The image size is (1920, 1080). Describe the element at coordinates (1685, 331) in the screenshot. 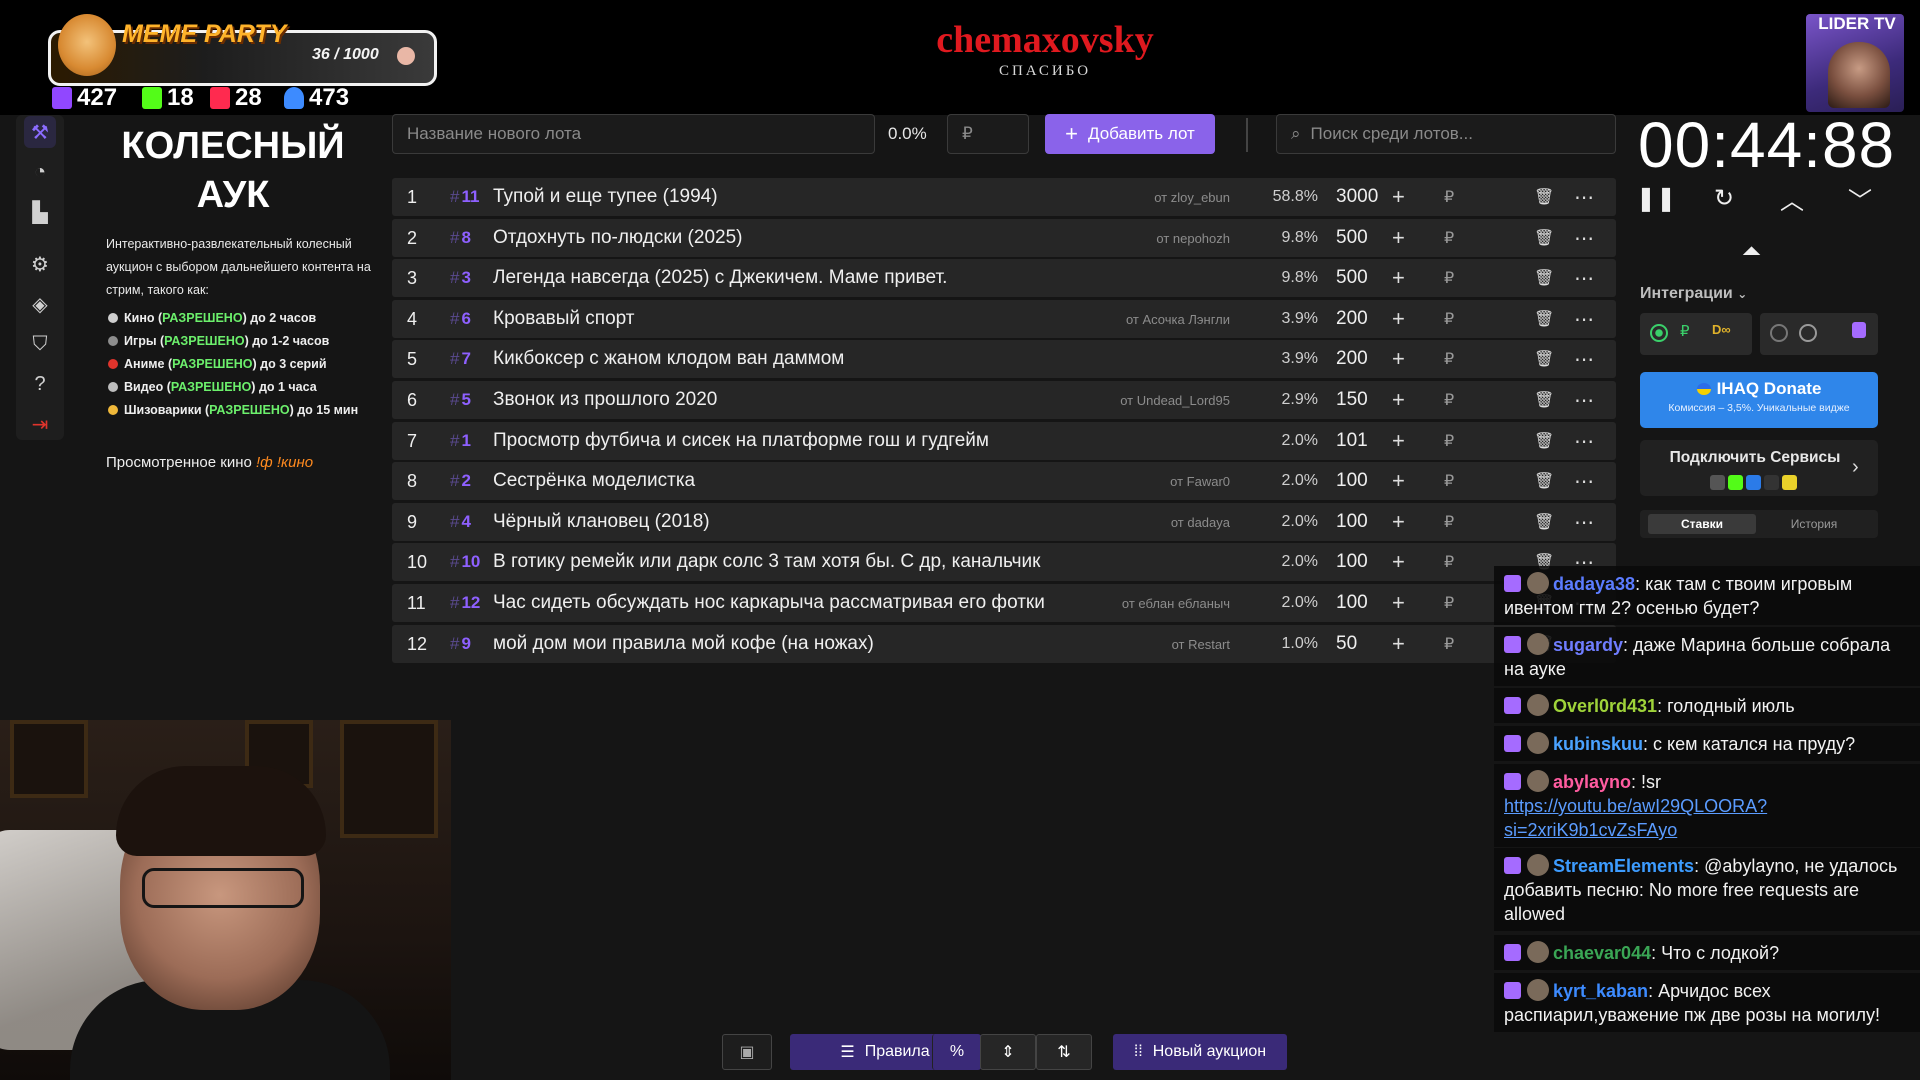

I see `ruble-icon: ₽` at that location.